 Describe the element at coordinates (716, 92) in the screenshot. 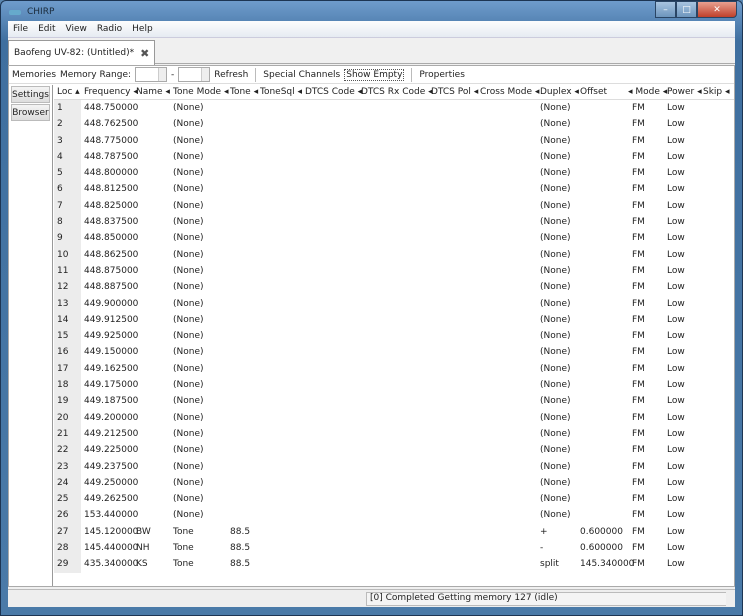

I see `column-header: Skip ◂` at that location.